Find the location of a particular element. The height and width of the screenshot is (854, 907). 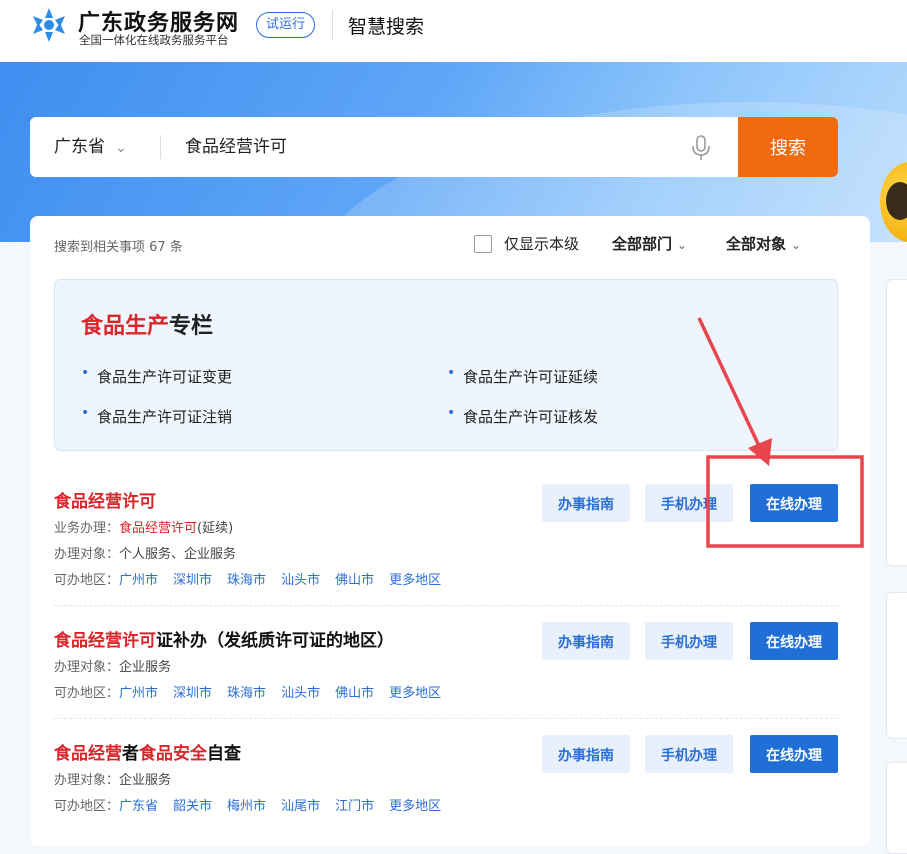

department-filter-label: 全部部门 is located at coordinates (642, 244).